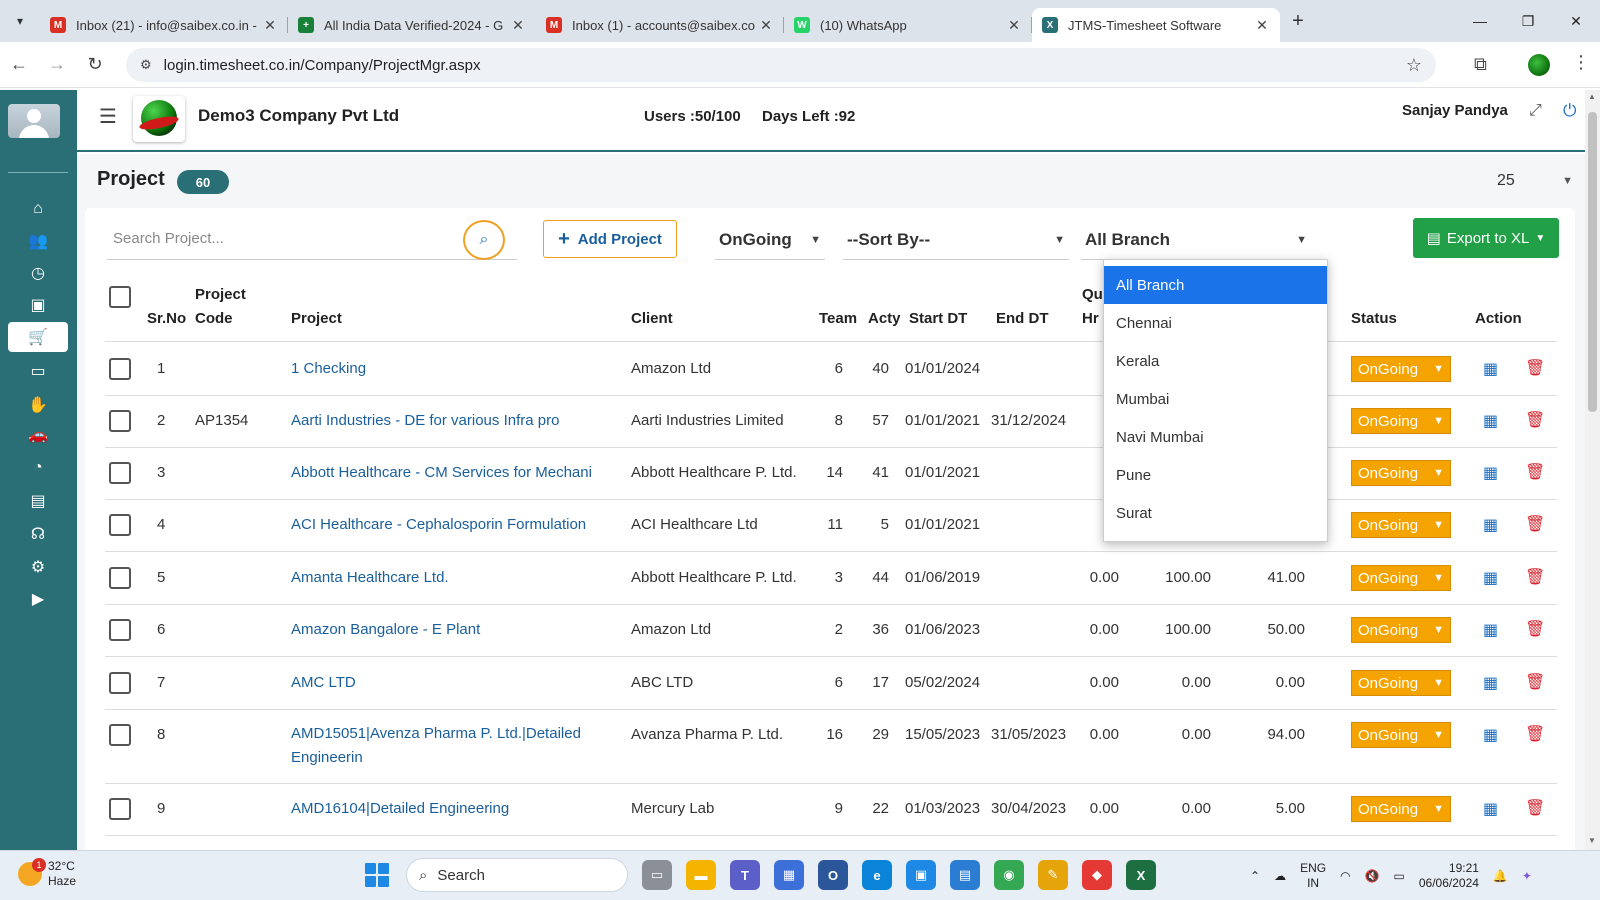  Describe the element at coordinates (1009, 875) in the screenshot. I see `chrome-icon: ◉` at that location.